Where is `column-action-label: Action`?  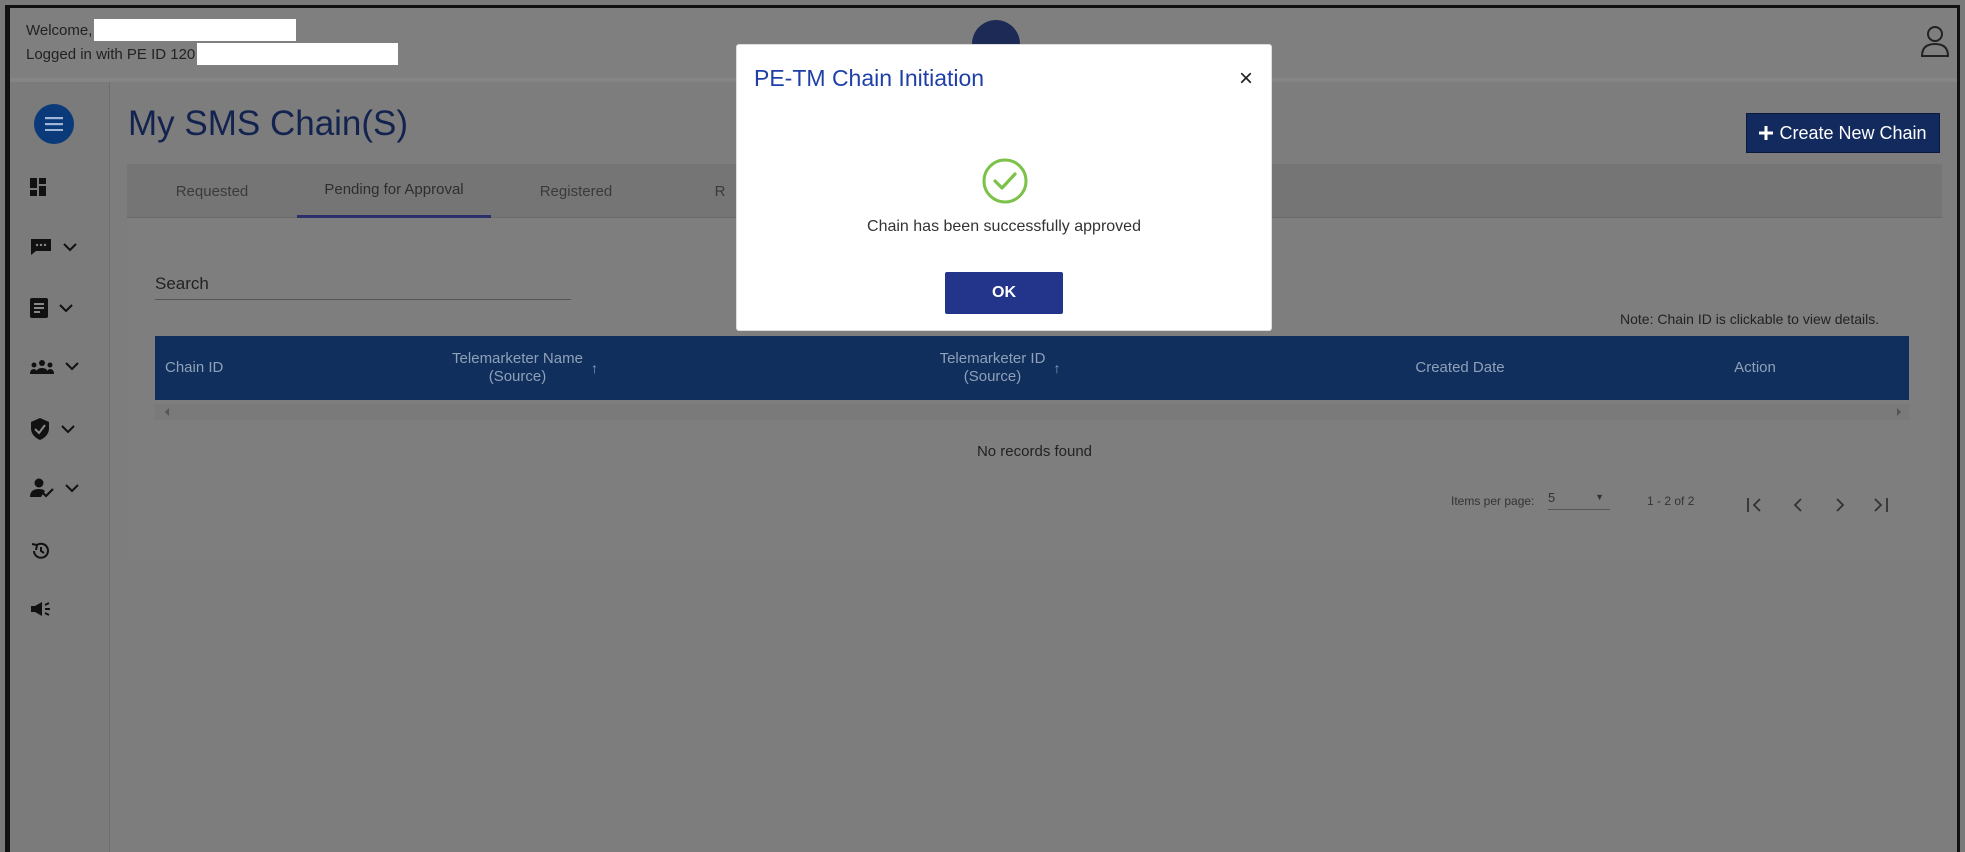
column-action-label: Action is located at coordinates (1755, 367).